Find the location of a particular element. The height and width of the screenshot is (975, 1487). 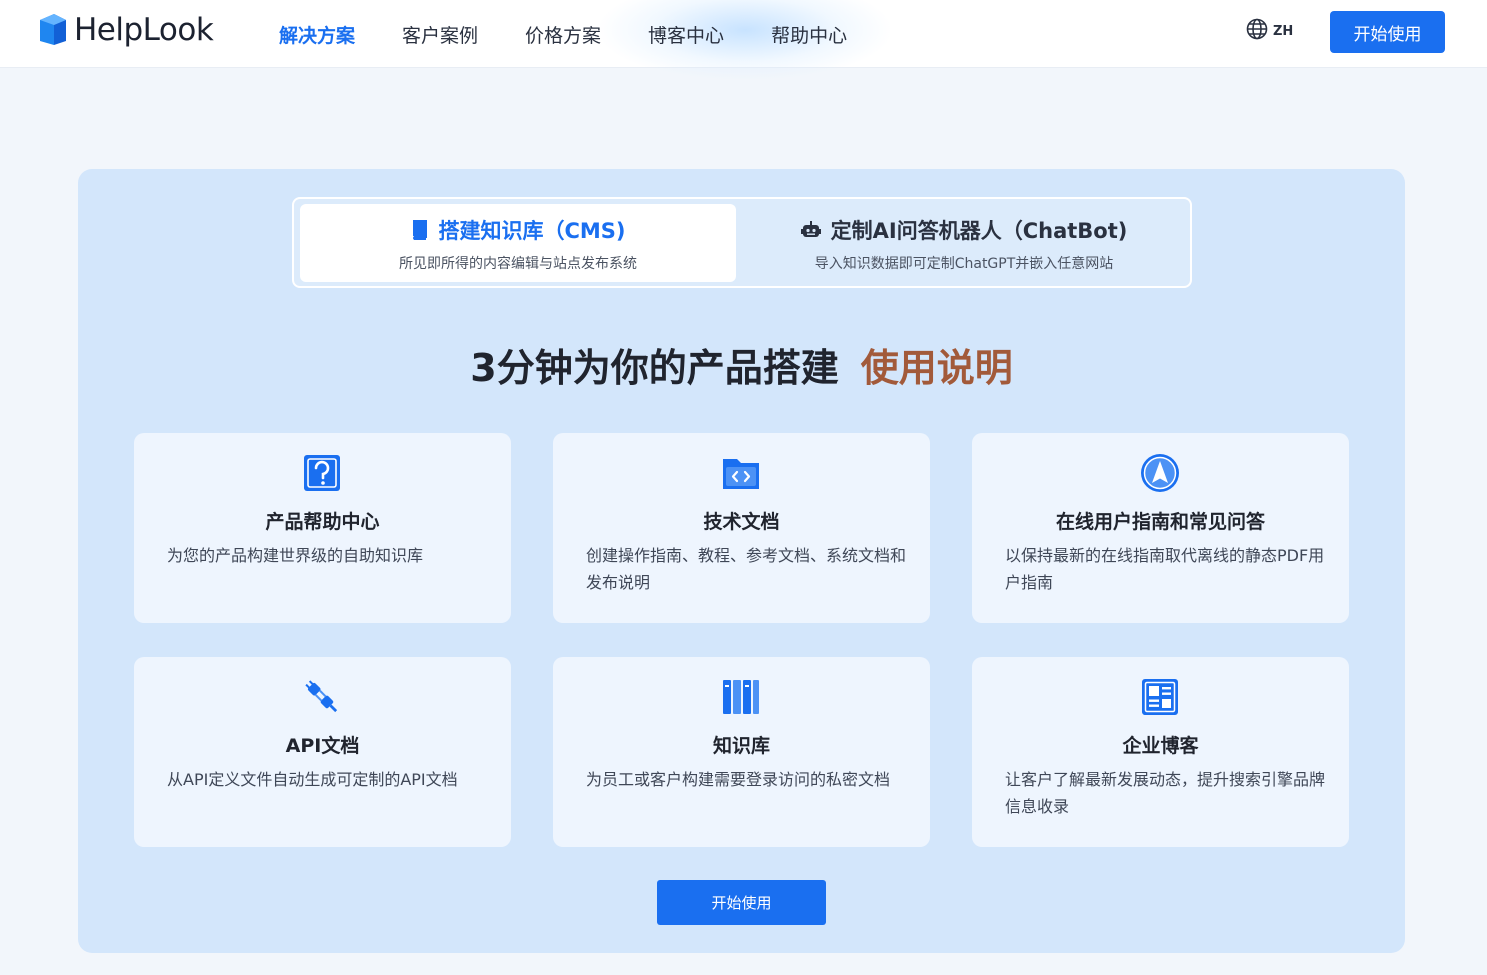

brand-name: HelpLook is located at coordinates (144, 30).